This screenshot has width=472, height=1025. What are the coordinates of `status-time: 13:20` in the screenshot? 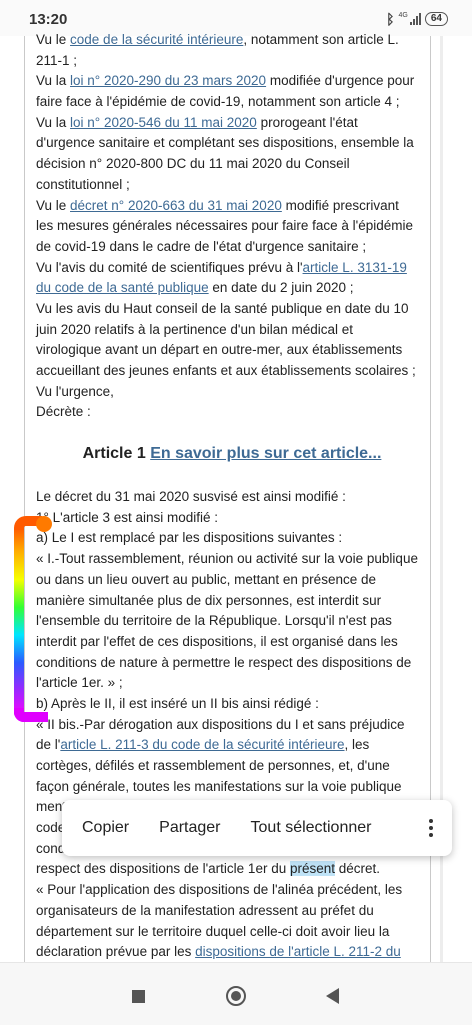 It's located at (48, 19).